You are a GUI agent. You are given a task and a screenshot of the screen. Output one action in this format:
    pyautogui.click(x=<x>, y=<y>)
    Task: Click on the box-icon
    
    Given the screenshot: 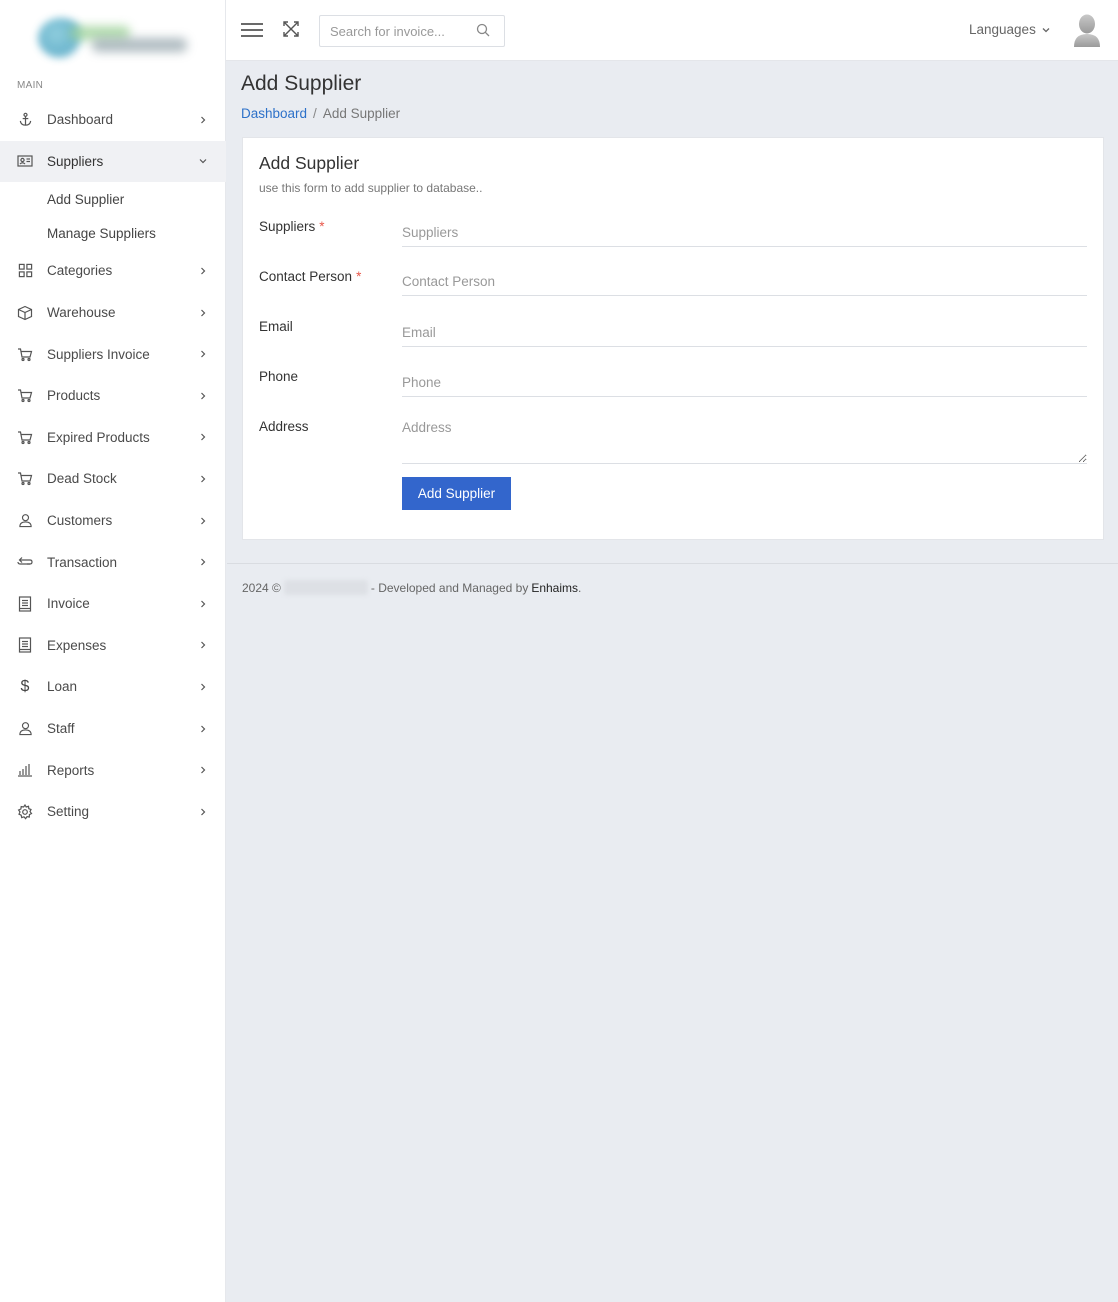 What is the action you would take?
    pyautogui.click(x=25, y=313)
    